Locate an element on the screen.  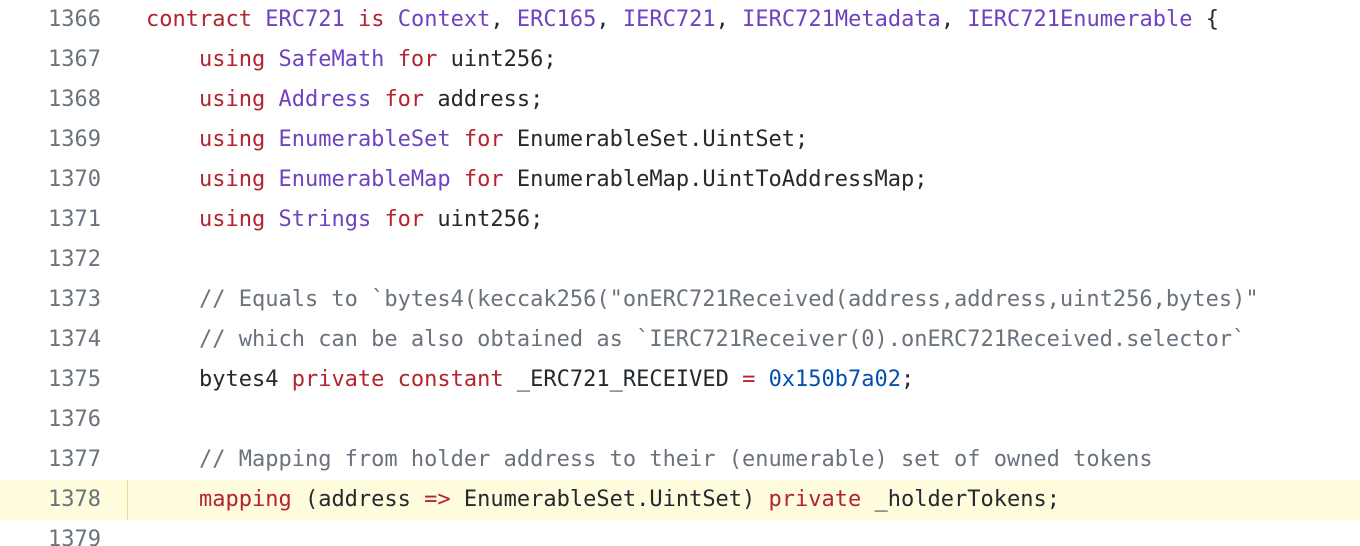
code-text: using SafeMath for uint256; is located at coordinates (351, 60).